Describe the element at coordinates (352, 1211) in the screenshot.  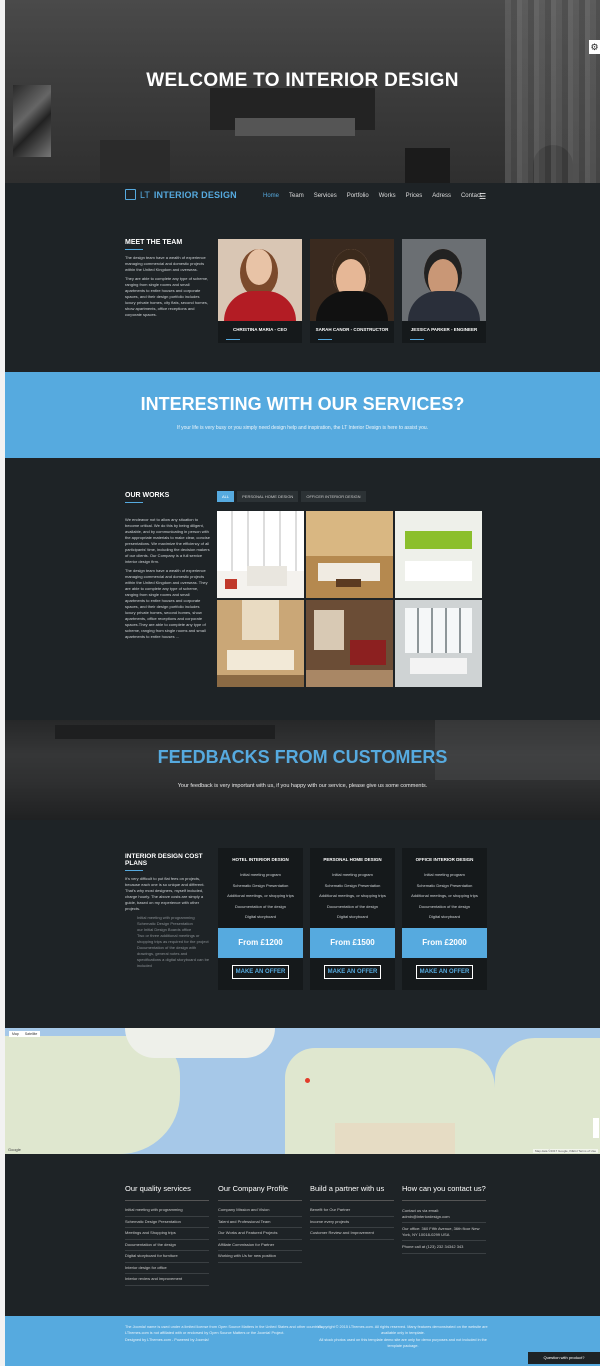
I see `footer-link: Benefit for Our Partner` at that location.